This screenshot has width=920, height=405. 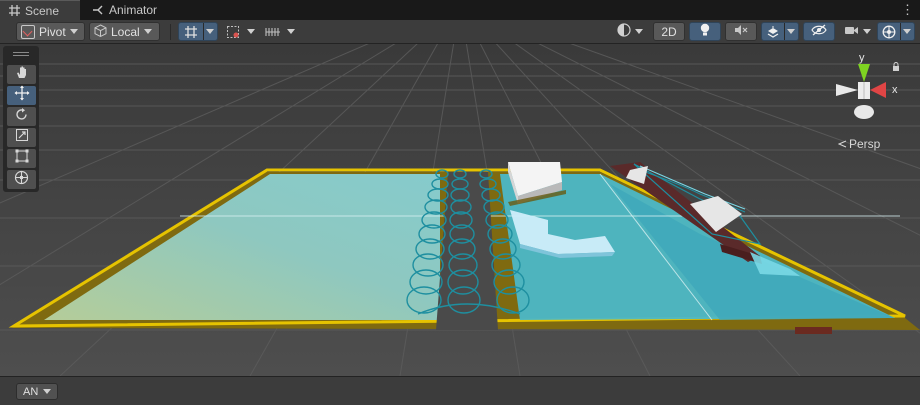 I want to click on tab-scene-label: Scene, so click(x=42, y=10).